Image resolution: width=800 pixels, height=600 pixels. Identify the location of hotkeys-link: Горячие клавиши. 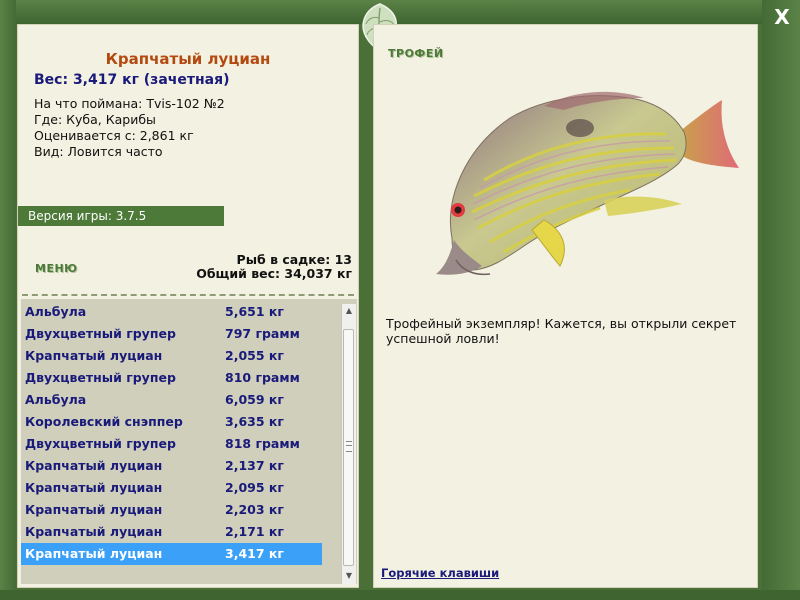
(440, 573).